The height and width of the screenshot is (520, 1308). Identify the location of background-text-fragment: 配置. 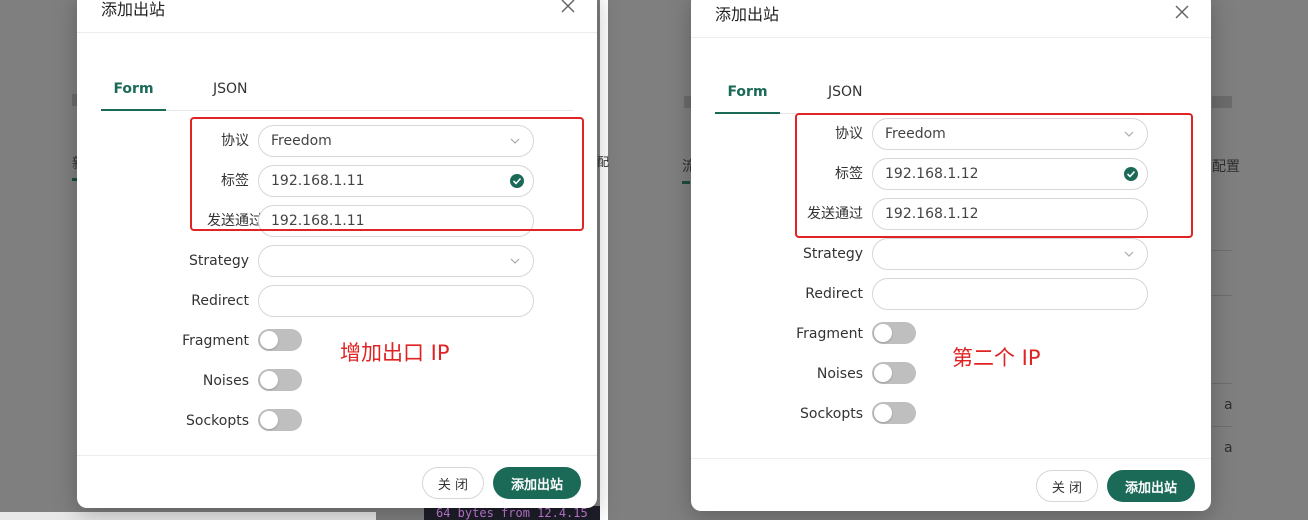
(1226, 167).